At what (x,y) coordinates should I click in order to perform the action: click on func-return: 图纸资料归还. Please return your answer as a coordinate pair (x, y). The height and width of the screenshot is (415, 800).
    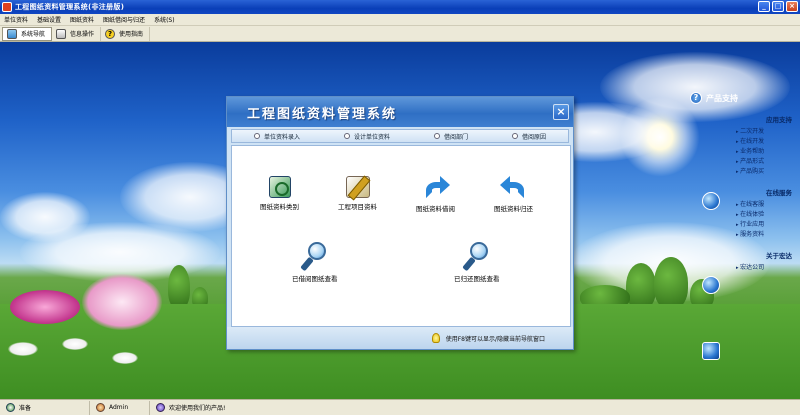
    Looking at the image, I should click on (513, 194).